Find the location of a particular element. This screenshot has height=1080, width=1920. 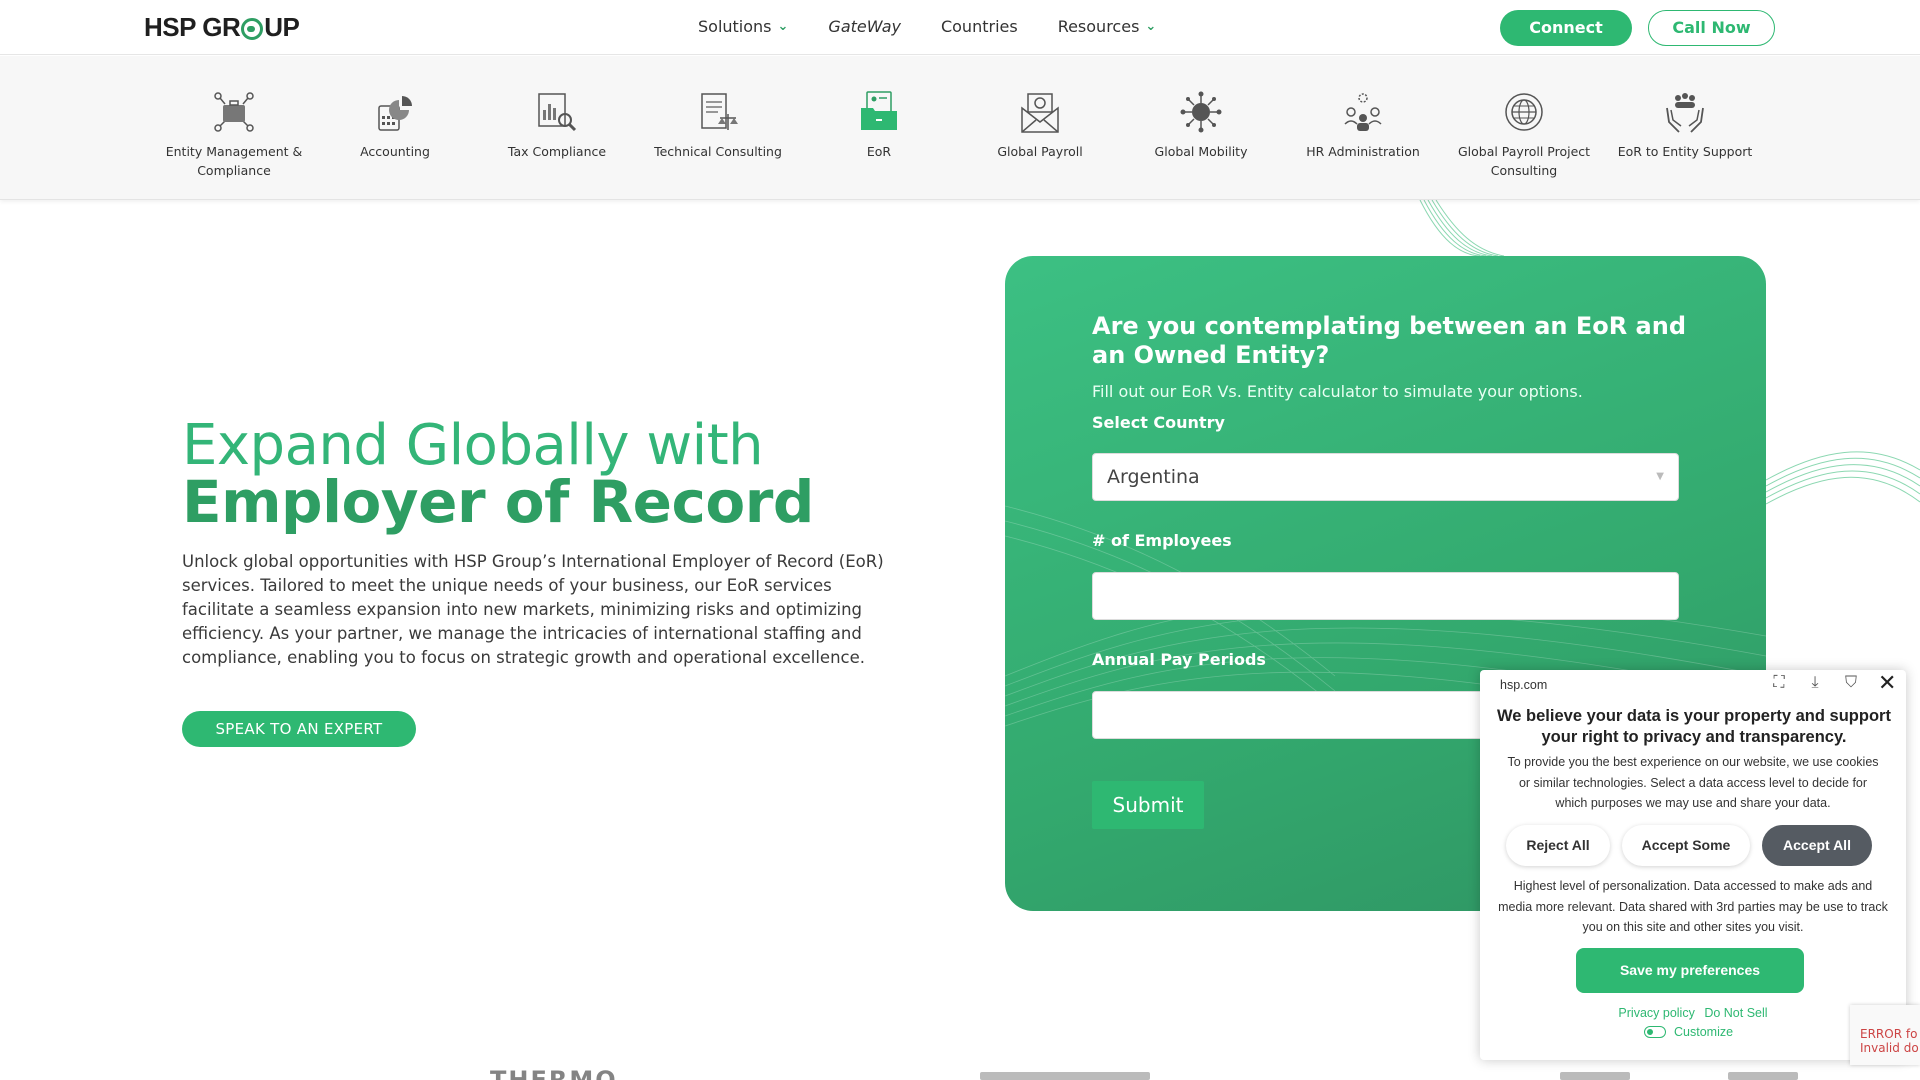

customize-toggle: Customize is located at coordinates (1688, 1032).